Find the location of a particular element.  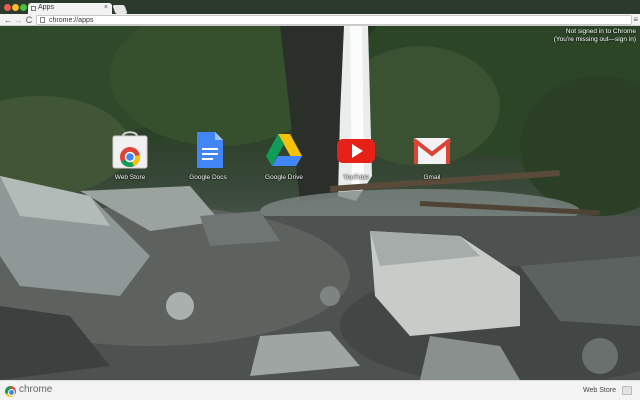

gmail-icon is located at coordinates (432, 151).